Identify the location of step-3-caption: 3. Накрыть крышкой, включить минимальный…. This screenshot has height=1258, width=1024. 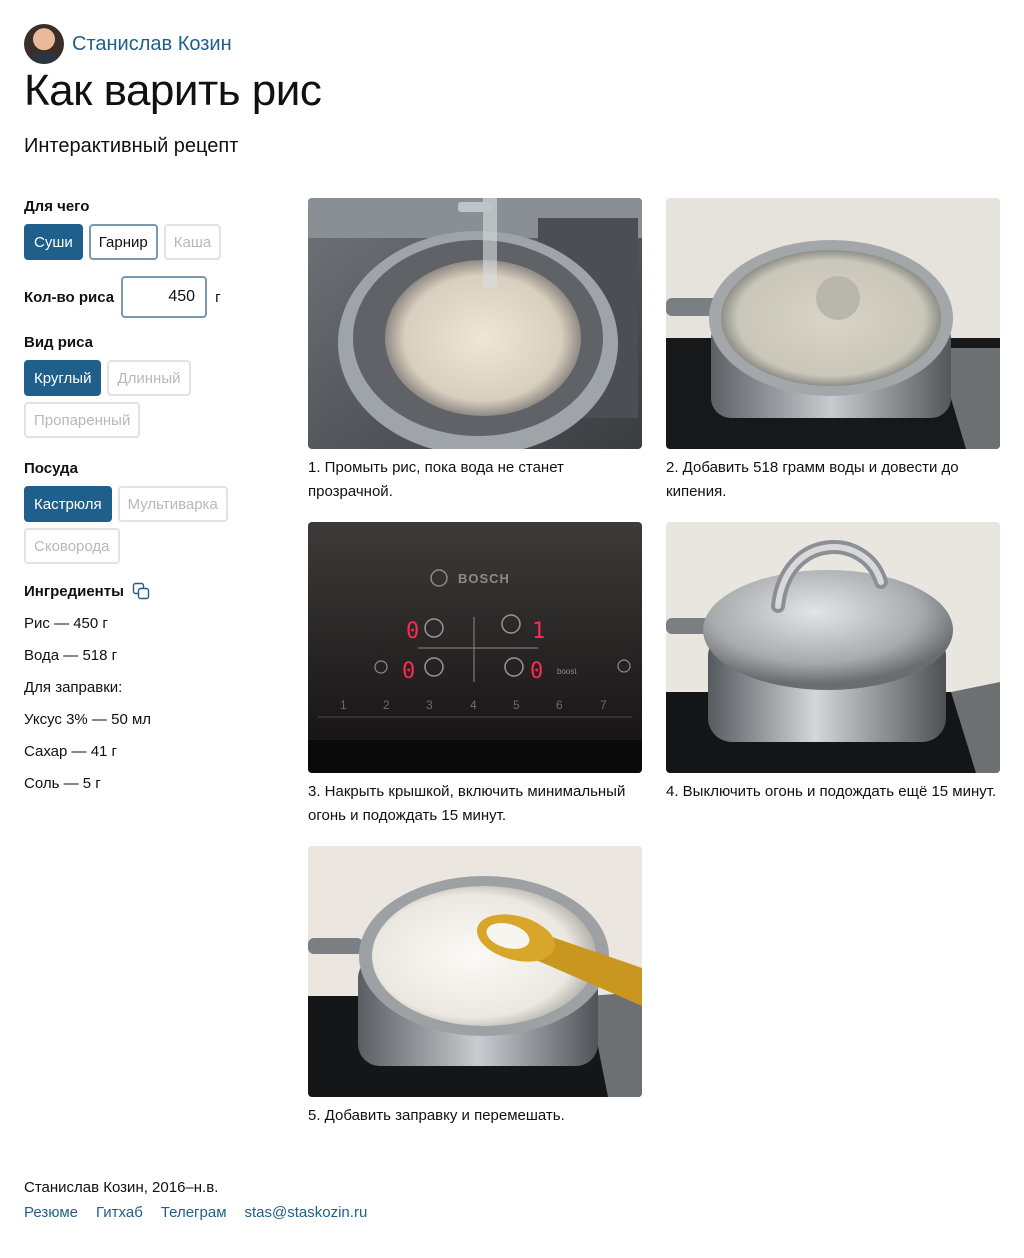
(467, 803).